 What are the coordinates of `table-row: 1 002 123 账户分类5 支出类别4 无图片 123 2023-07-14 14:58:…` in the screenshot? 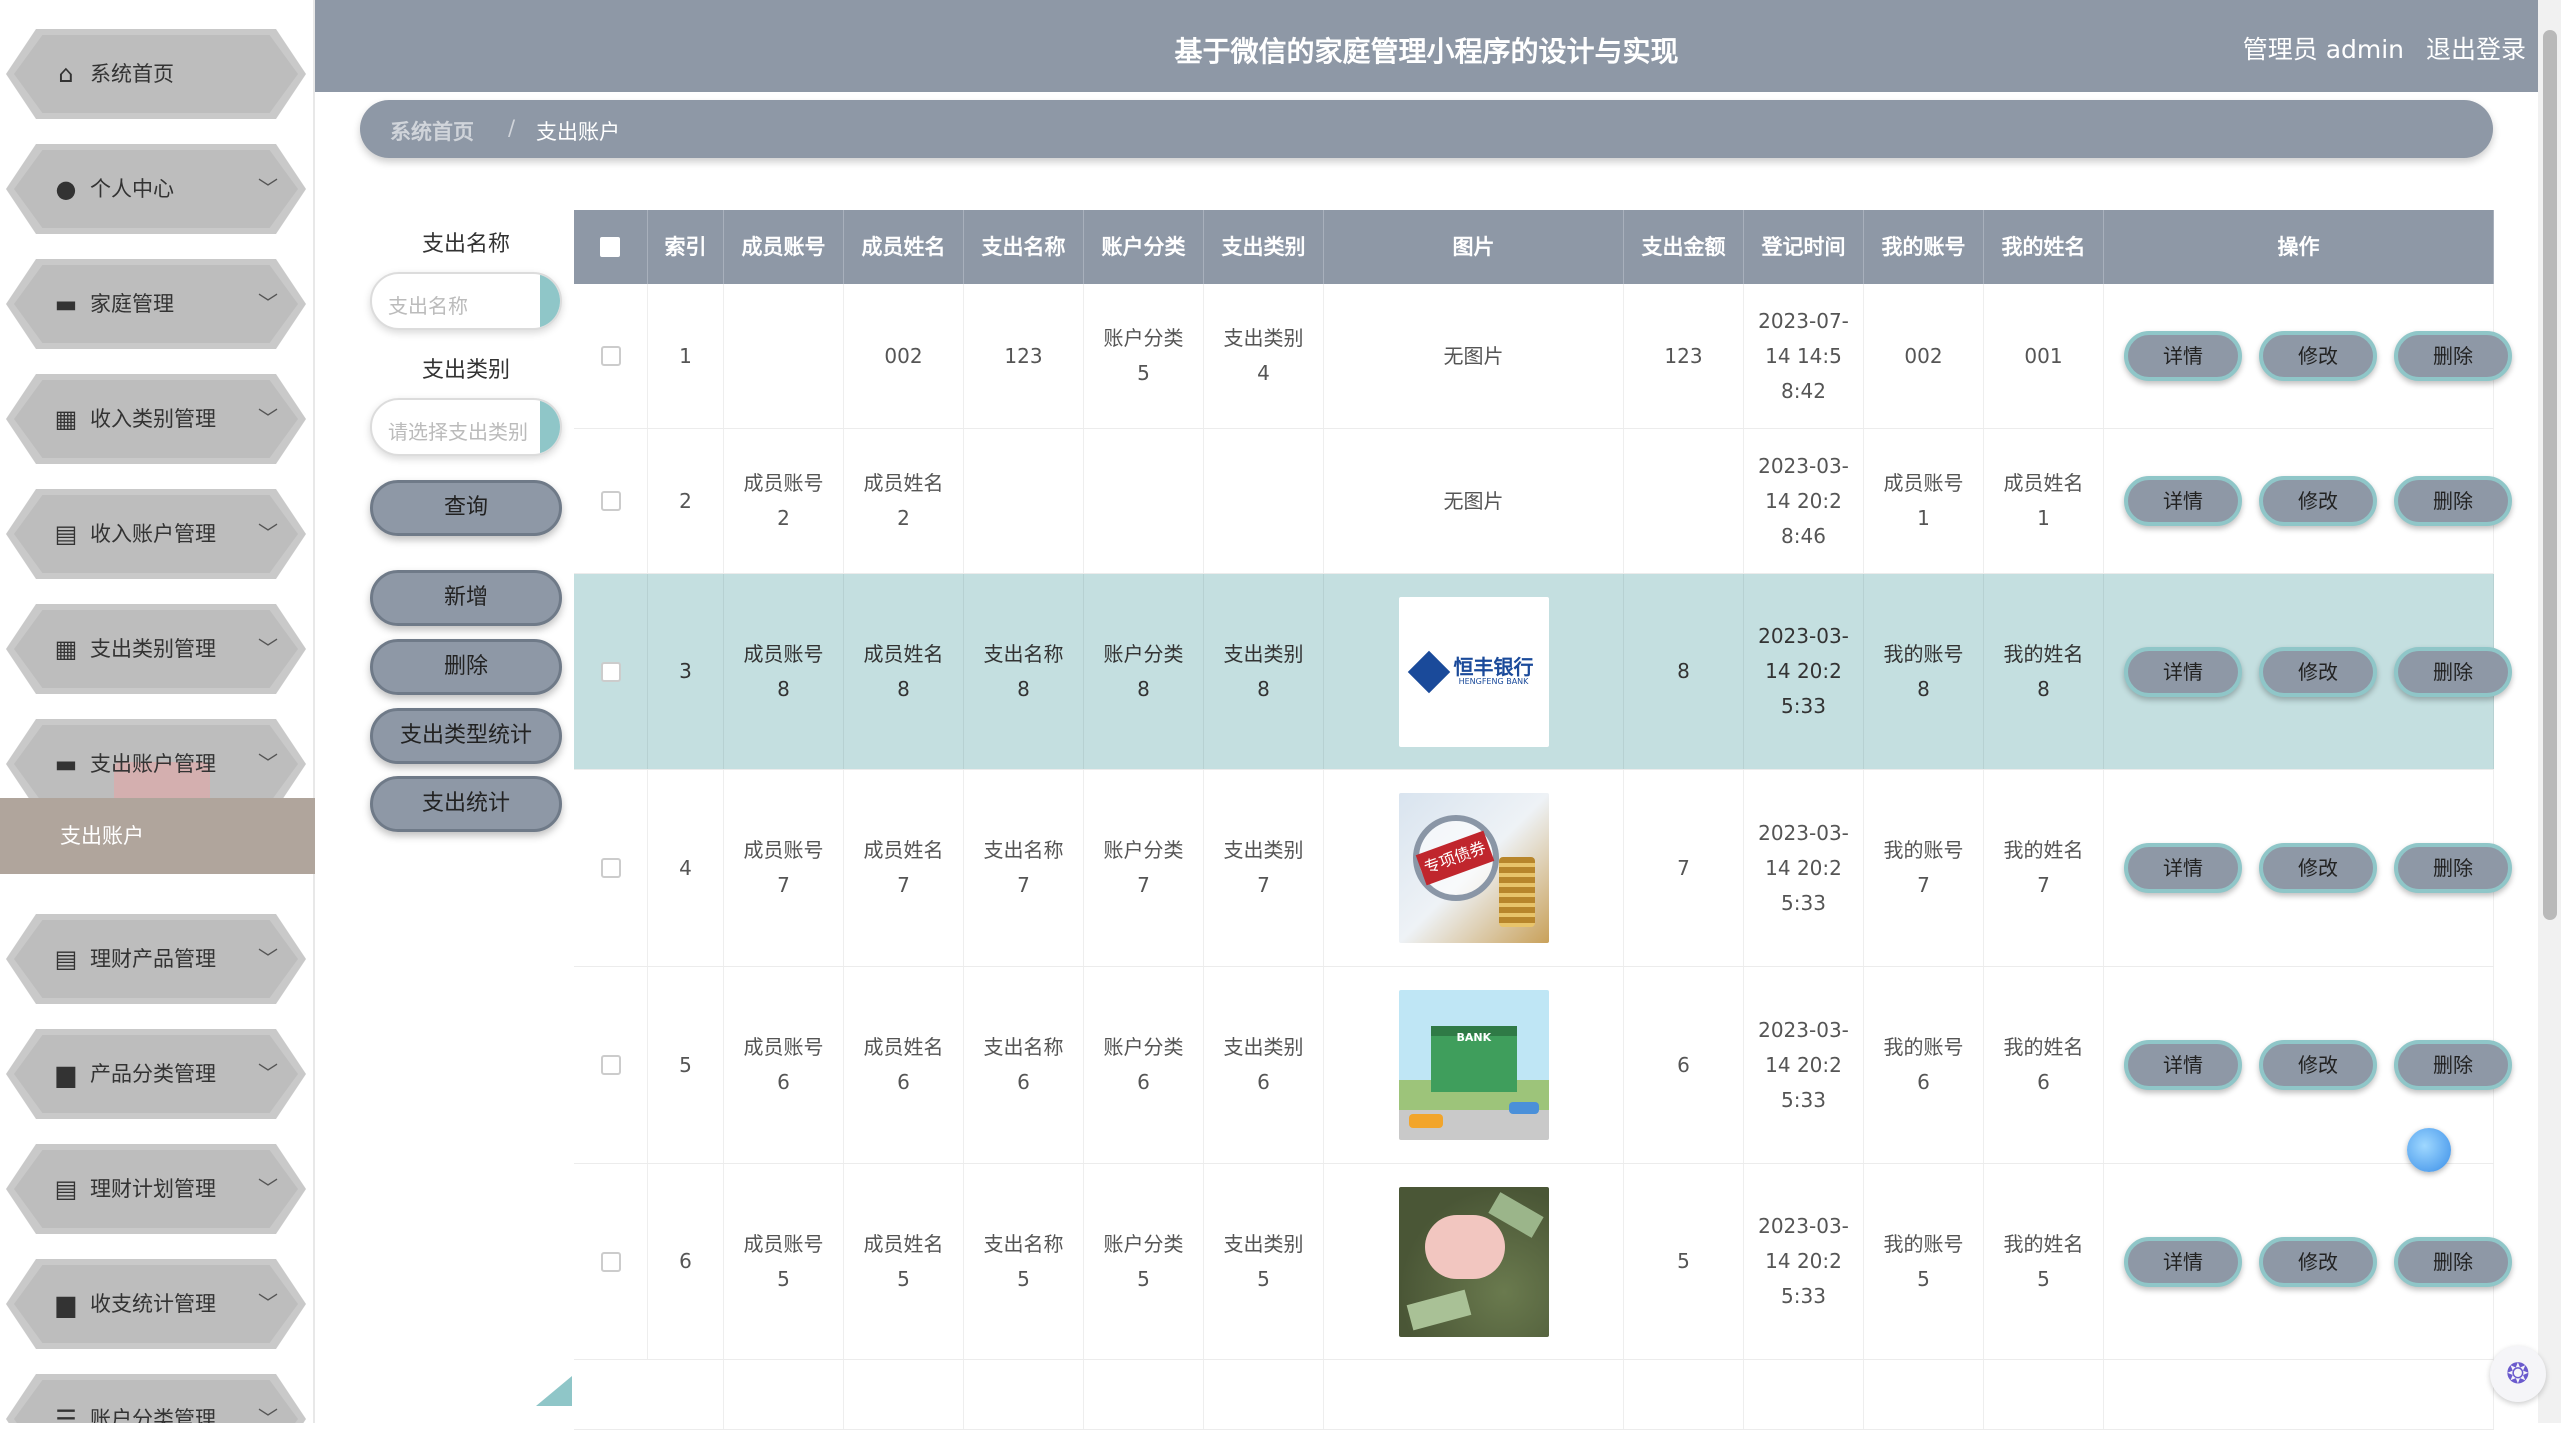 It's located at (1543, 356).